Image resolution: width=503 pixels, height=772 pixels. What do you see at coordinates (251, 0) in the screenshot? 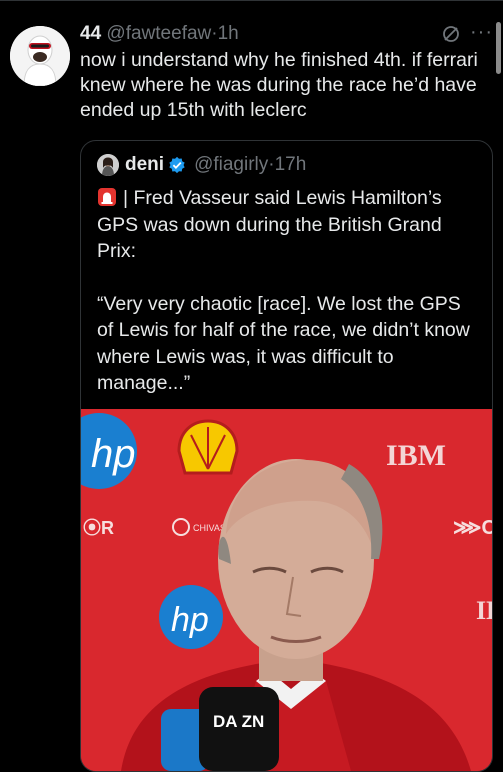
I see `divider` at bounding box center [251, 0].